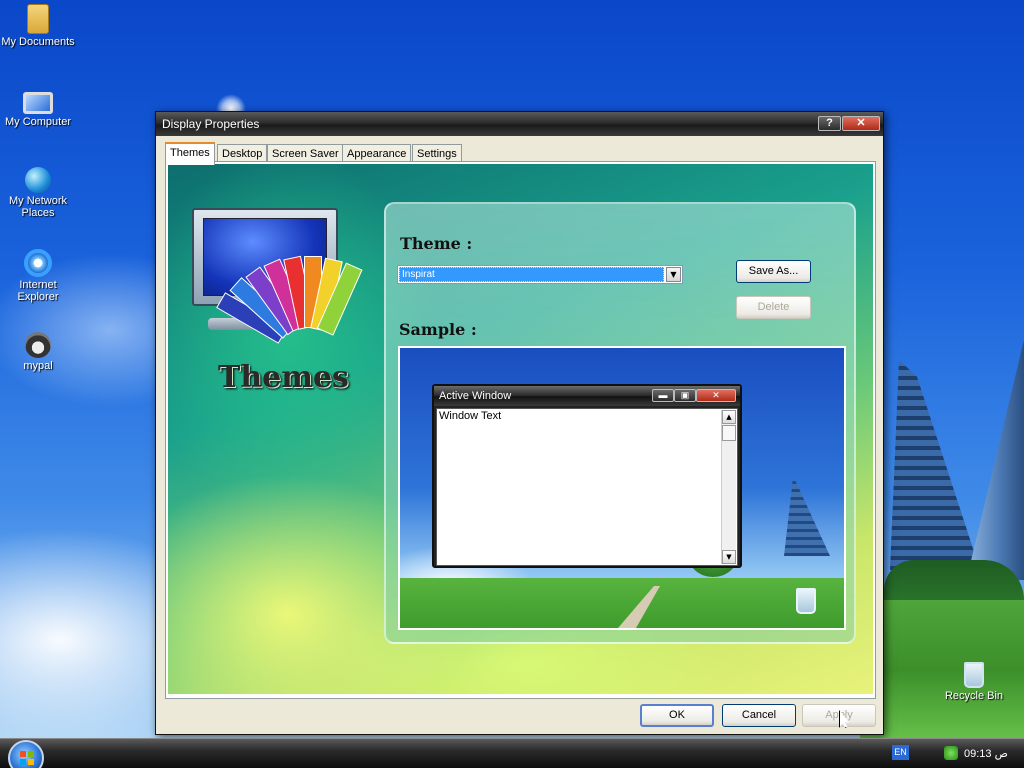 This screenshot has height=768, width=1024. What do you see at coordinates (587, 487) in the screenshot?
I see `sample-window-body: Window Text ▲ ▼` at bounding box center [587, 487].